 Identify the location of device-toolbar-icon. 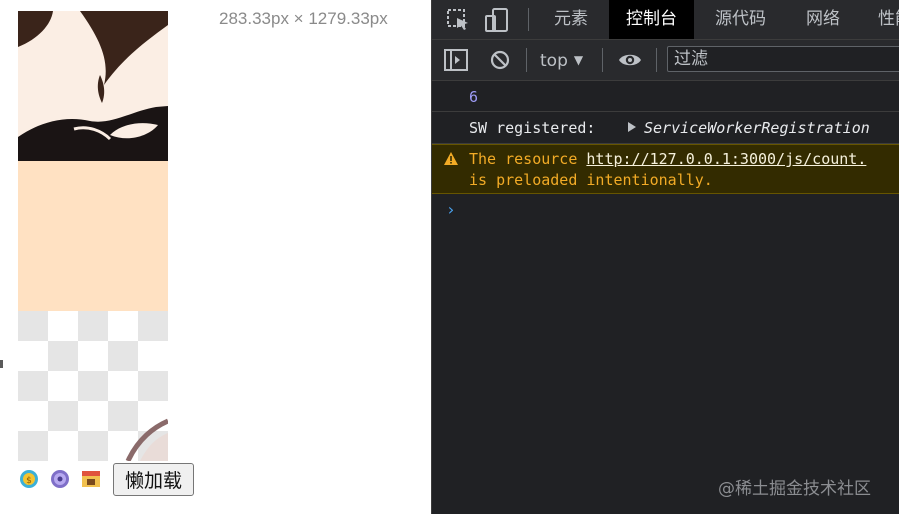
(497, 20).